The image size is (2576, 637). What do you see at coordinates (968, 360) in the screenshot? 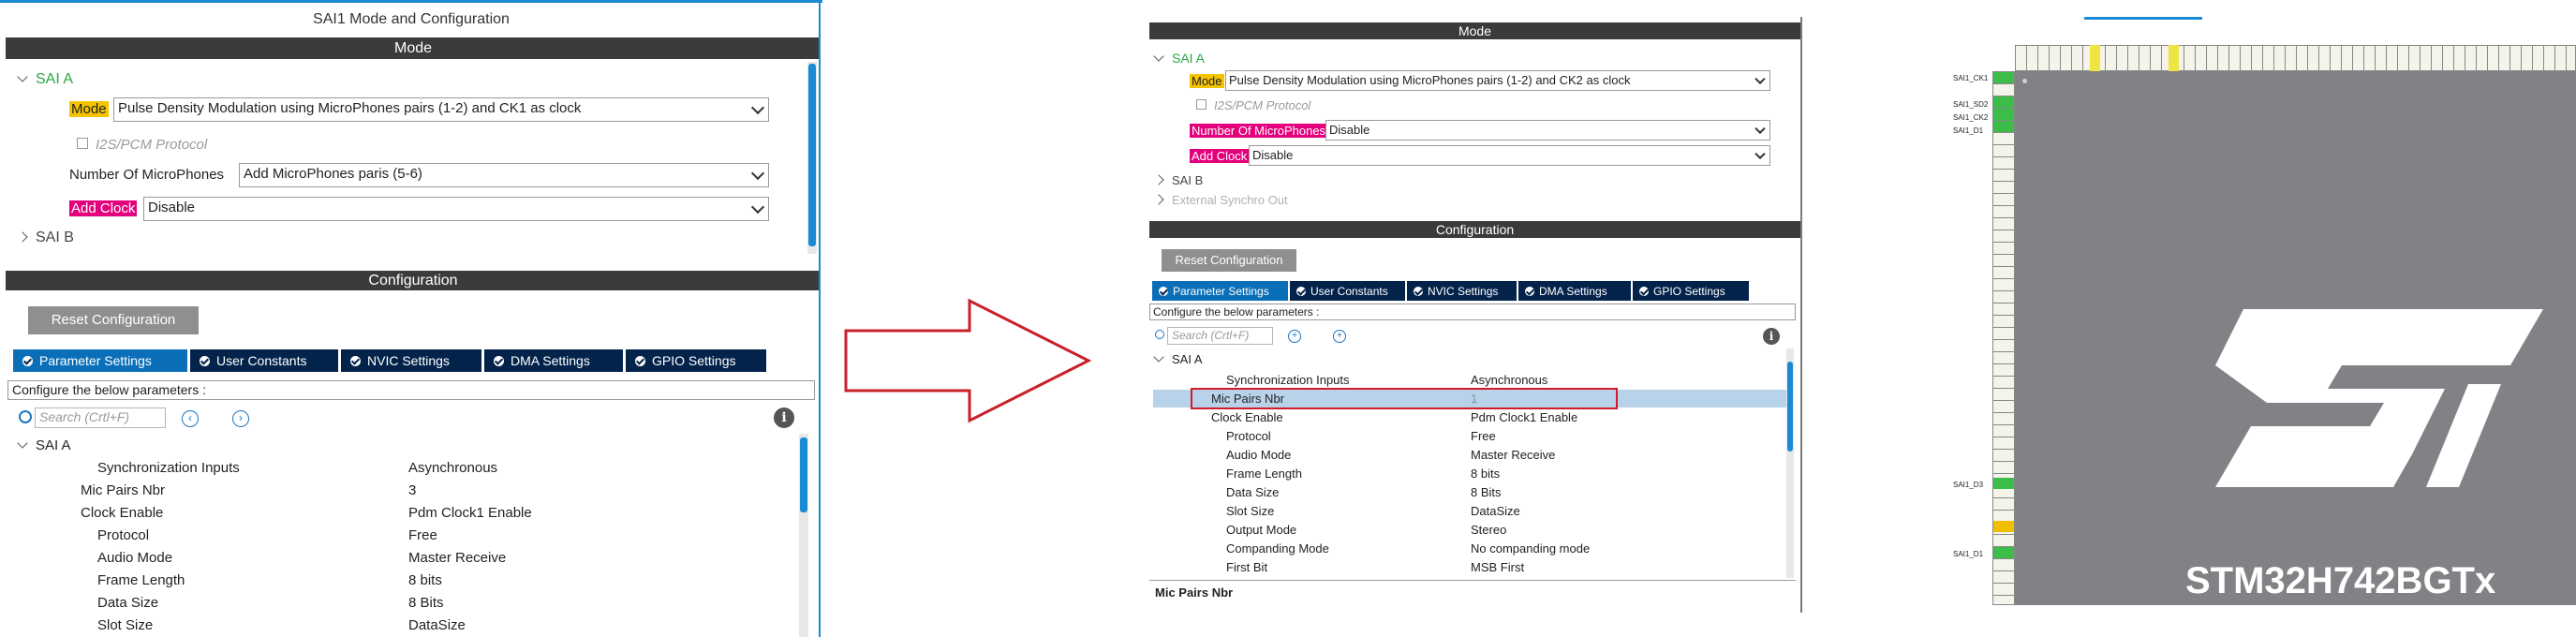
I see `transition-arrow-icon` at bounding box center [968, 360].